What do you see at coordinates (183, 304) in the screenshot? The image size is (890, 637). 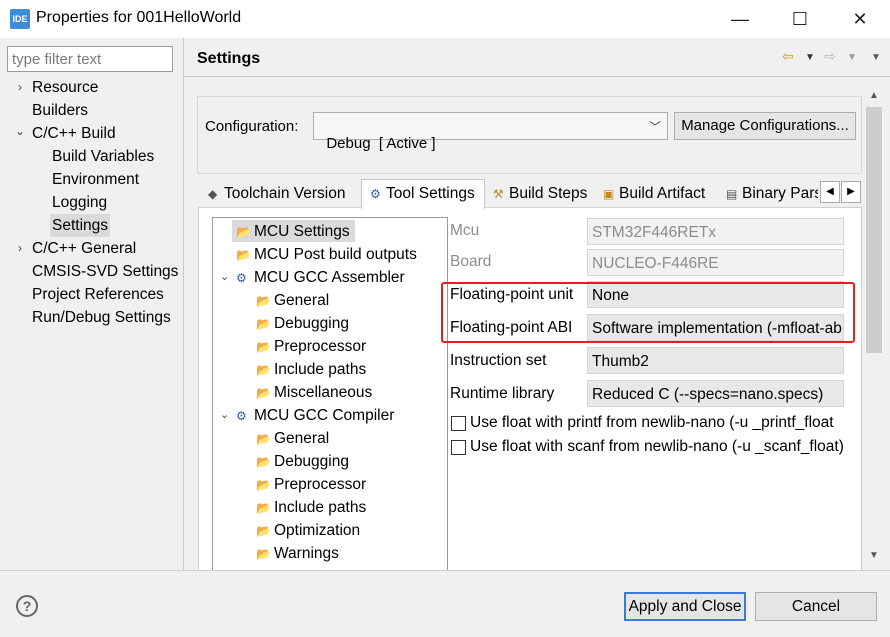 I see `pane-splitter` at bounding box center [183, 304].